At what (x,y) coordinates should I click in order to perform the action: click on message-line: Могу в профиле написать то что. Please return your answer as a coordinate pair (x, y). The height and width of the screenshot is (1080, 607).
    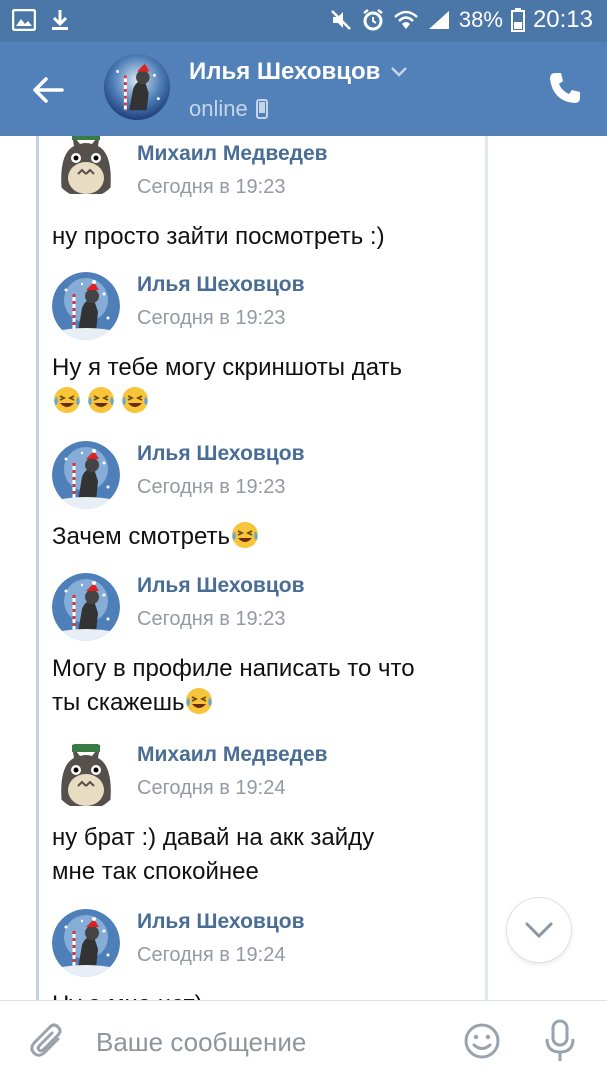
    Looking at the image, I should click on (233, 668).